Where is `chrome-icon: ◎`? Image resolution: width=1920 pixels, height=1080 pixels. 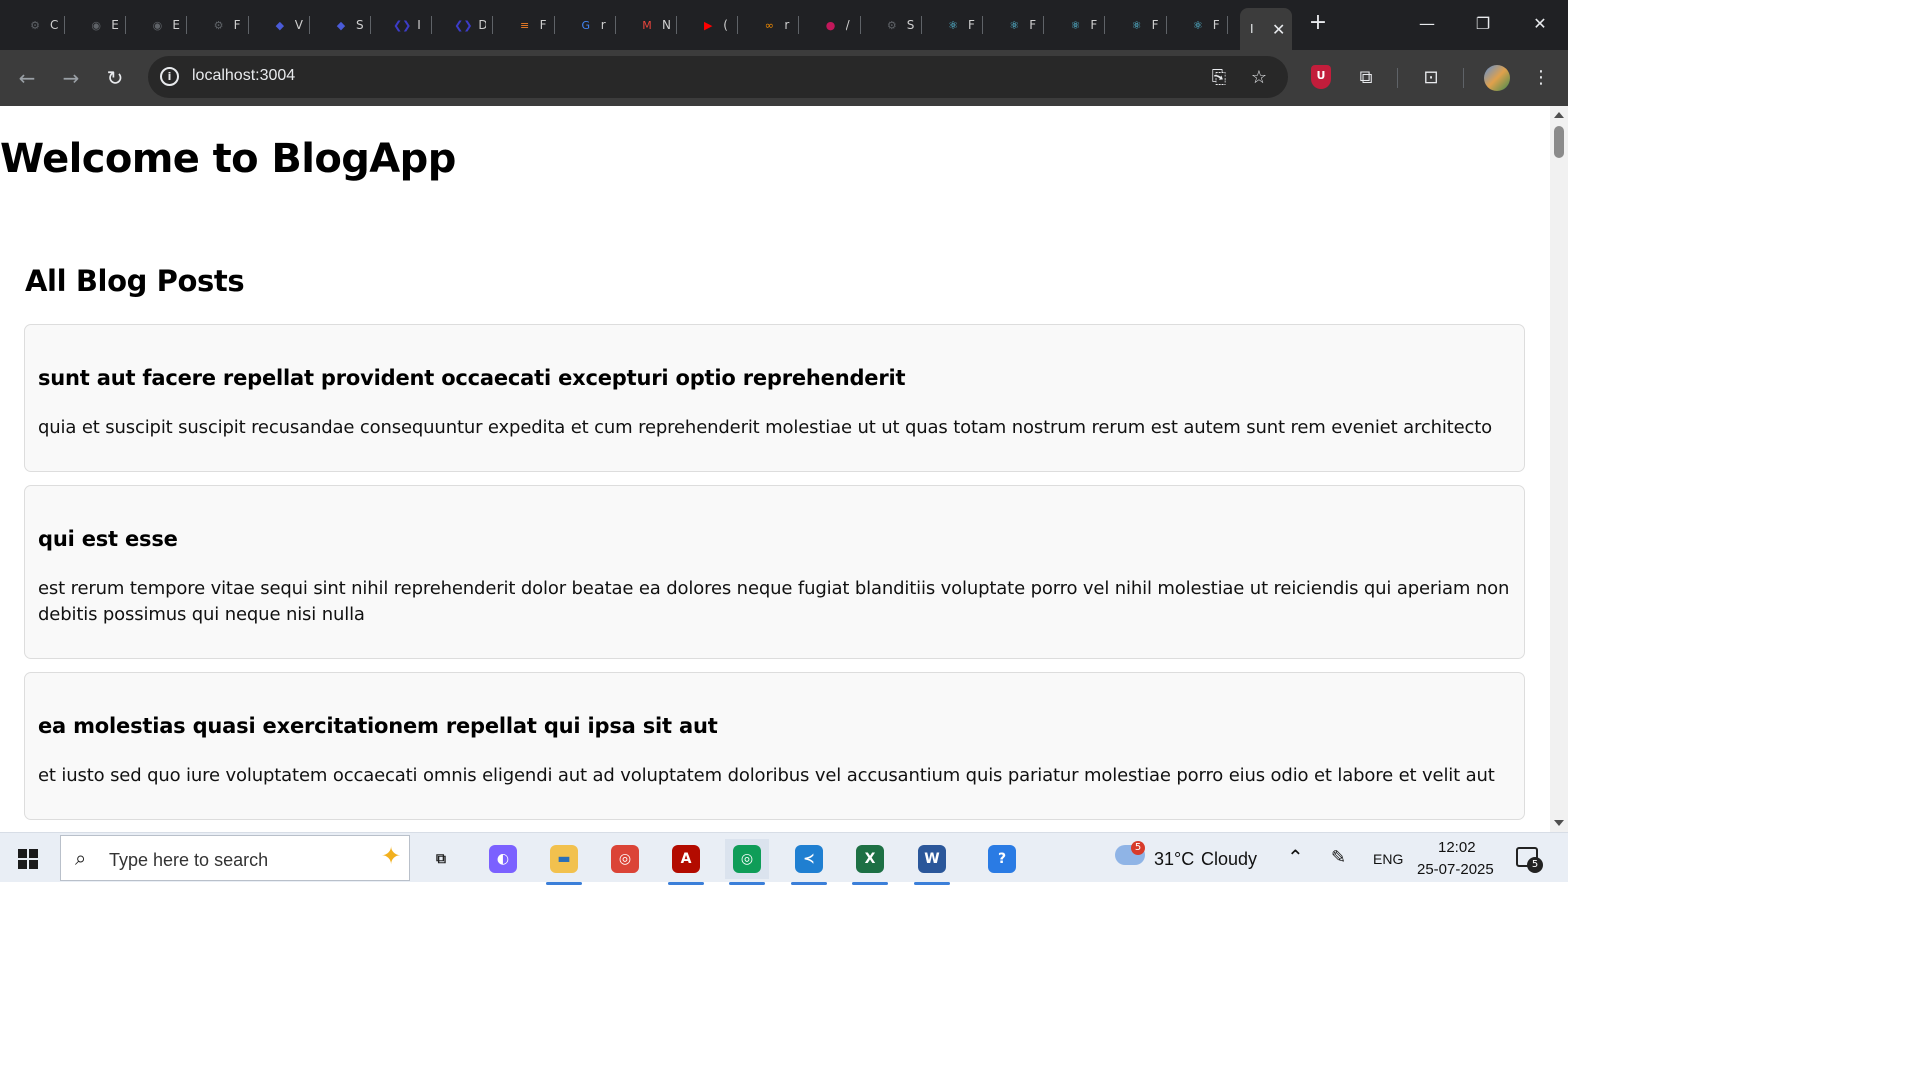
chrome-icon: ◎ is located at coordinates (625, 859).